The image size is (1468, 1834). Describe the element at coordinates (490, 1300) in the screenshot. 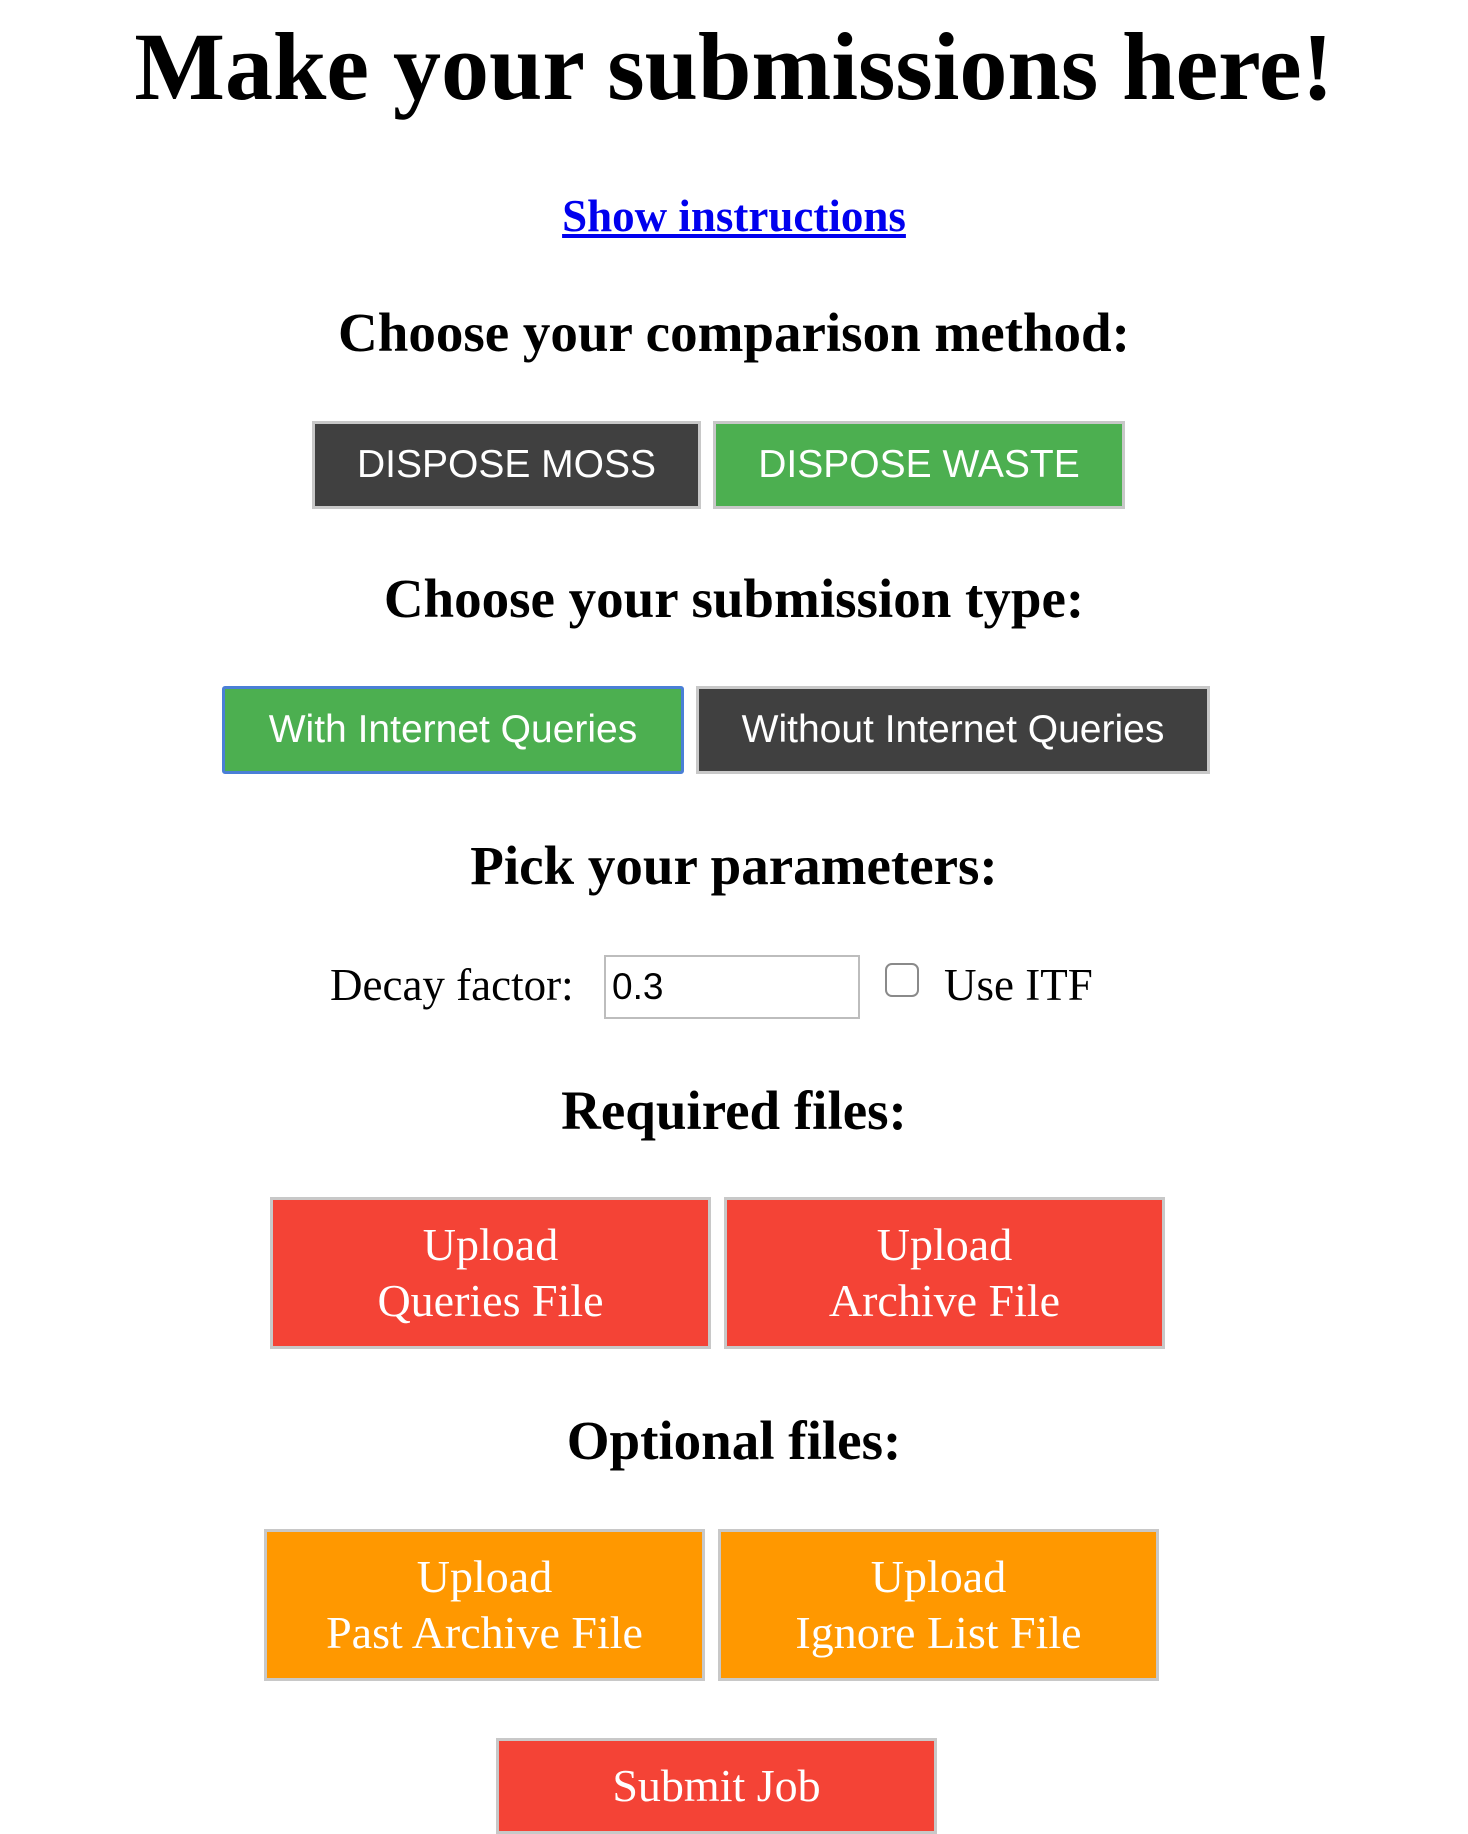

I see `upload-queries-line2: Queries File` at that location.